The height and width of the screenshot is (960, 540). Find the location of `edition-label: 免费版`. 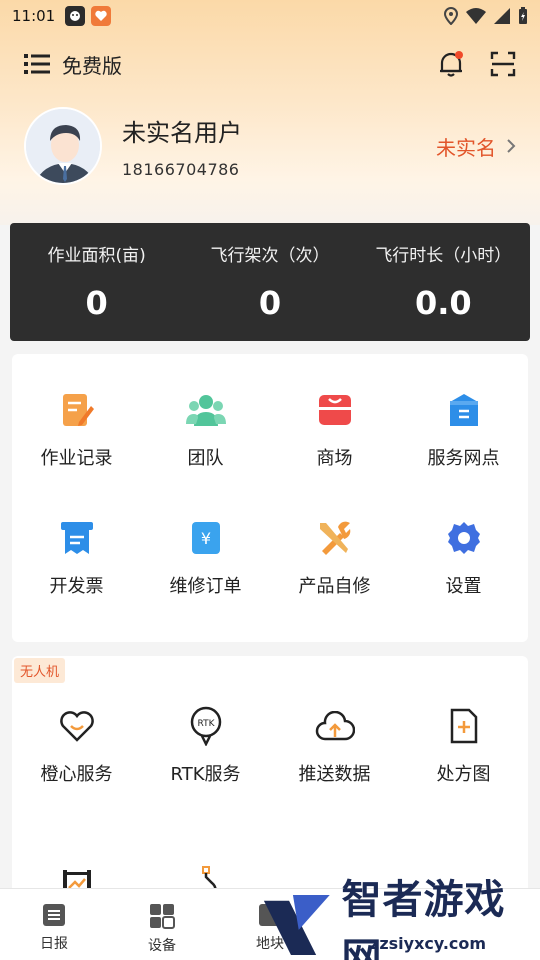

edition-label: 免费版 is located at coordinates (92, 64).